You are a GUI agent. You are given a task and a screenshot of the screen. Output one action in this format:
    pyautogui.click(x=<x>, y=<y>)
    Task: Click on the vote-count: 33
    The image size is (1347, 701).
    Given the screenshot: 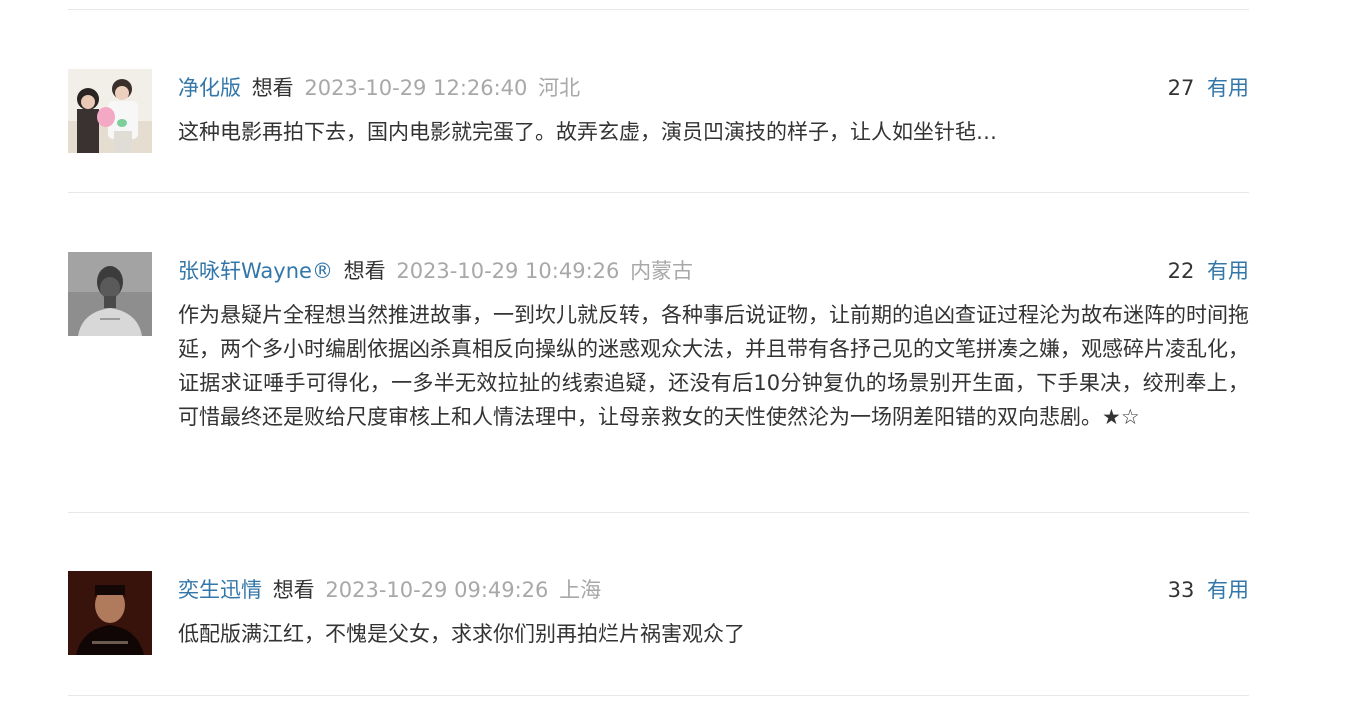 What is the action you would take?
    pyautogui.click(x=1181, y=590)
    